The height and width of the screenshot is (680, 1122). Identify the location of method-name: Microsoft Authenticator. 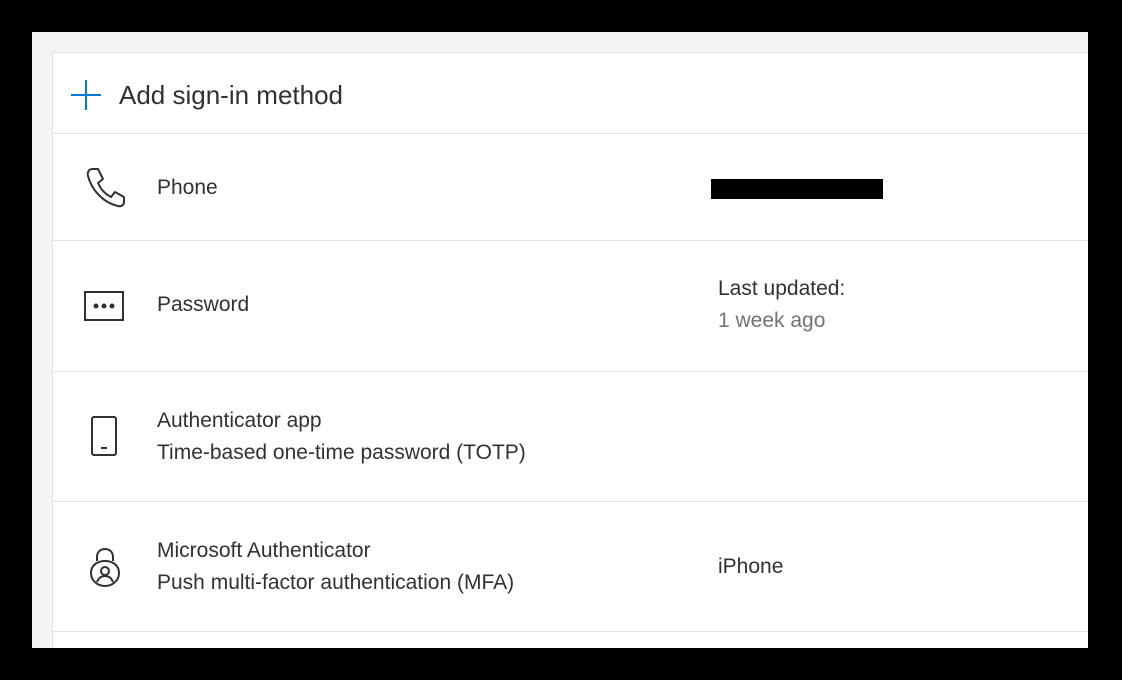
(264, 550).